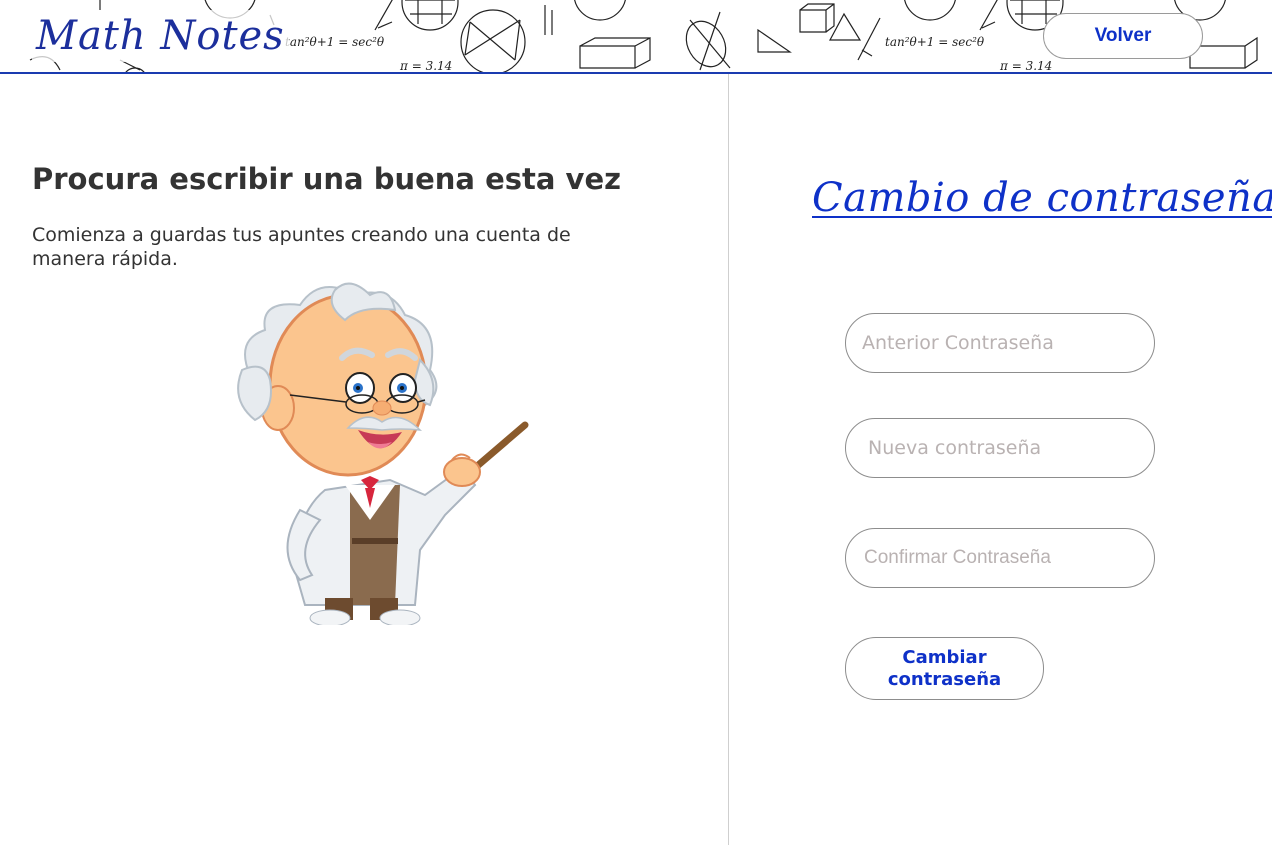  What do you see at coordinates (1000, 343) in the screenshot?
I see `old-password-field` at bounding box center [1000, 343].